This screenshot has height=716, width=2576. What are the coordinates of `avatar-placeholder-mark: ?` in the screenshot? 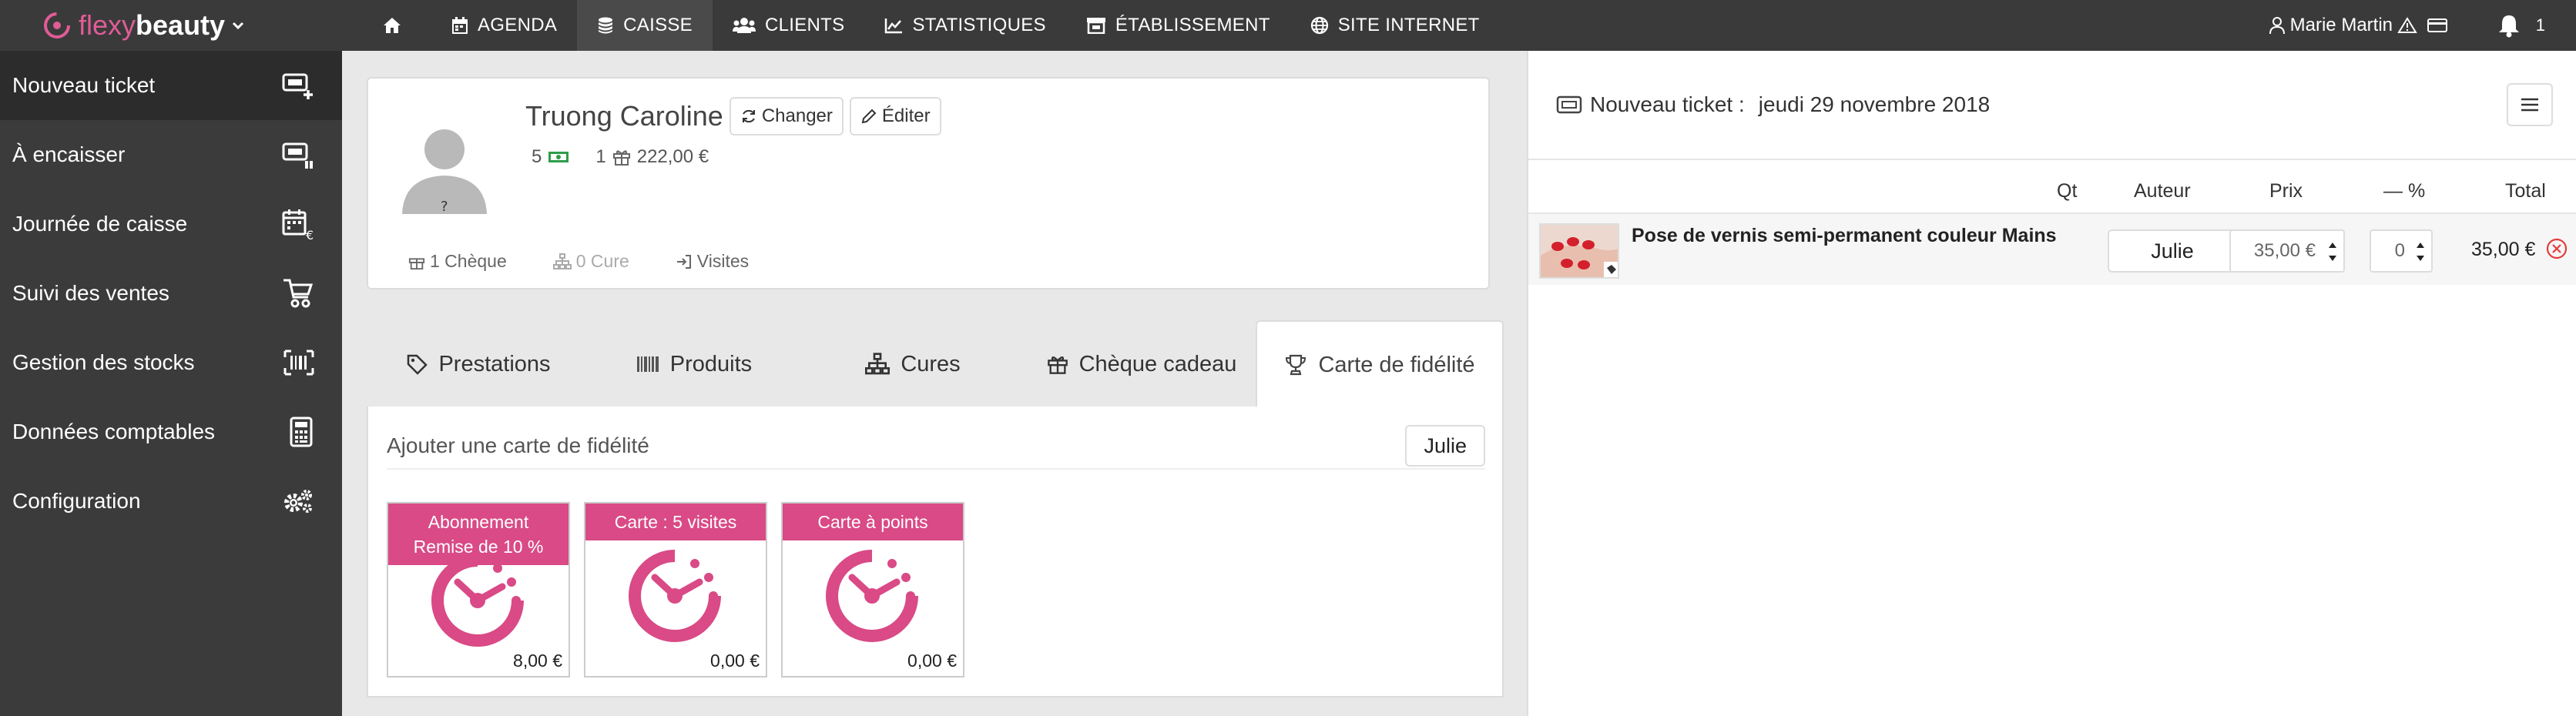 It's located at (444, 206).